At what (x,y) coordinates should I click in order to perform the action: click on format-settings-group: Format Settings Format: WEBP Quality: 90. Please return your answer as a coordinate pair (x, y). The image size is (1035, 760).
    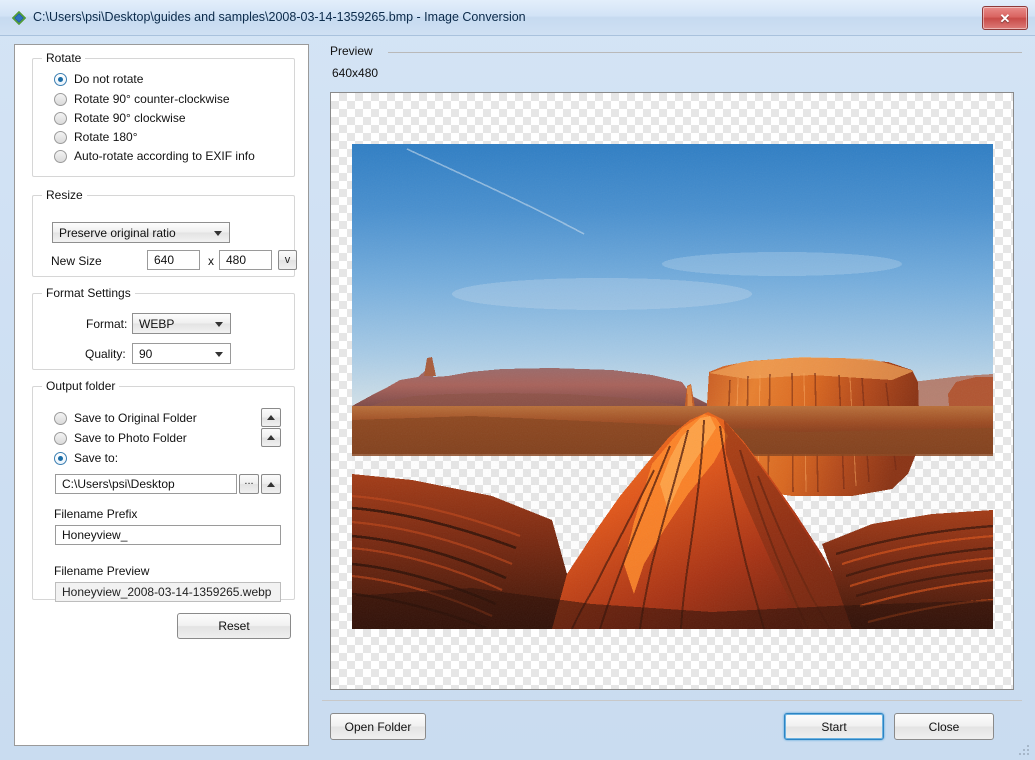
    Looking at the image, I should click on (163, 328).